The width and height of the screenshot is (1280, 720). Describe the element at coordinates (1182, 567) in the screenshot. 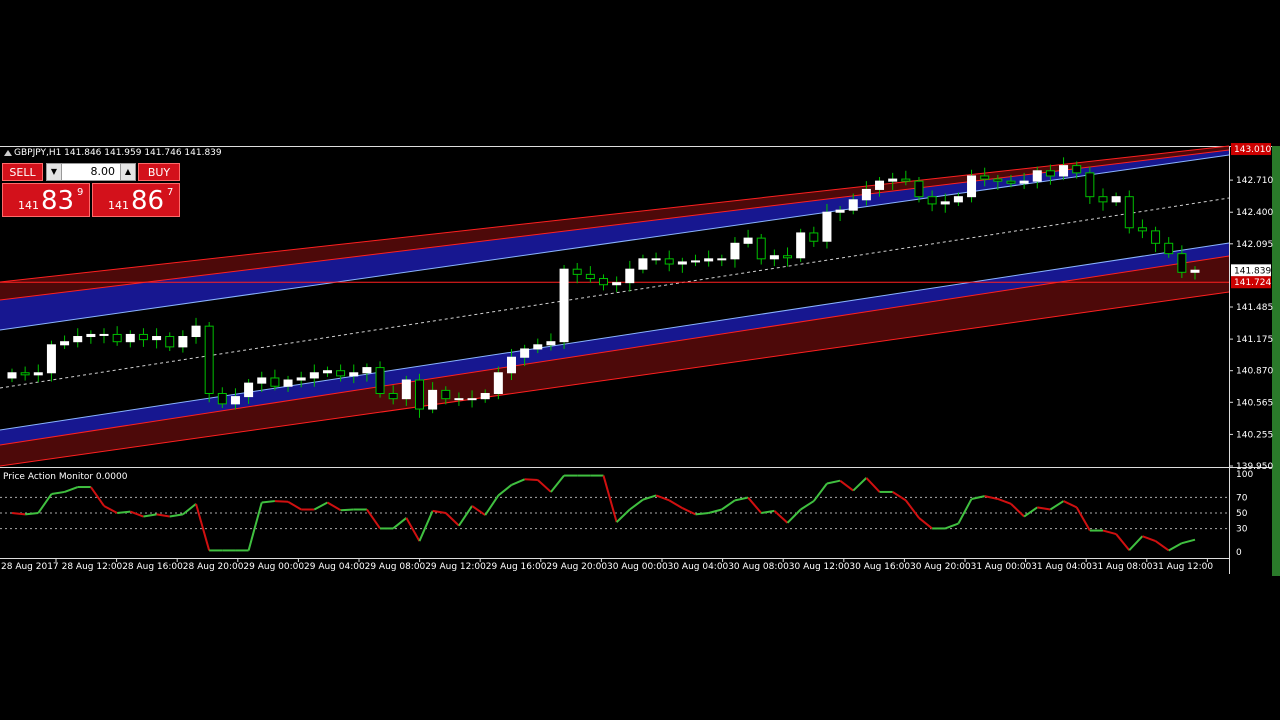

I see `x-tick-label: 31 Aug 12:00` at that location.